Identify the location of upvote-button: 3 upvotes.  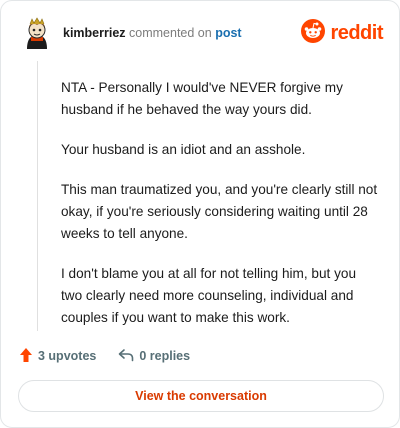
(57, 356).